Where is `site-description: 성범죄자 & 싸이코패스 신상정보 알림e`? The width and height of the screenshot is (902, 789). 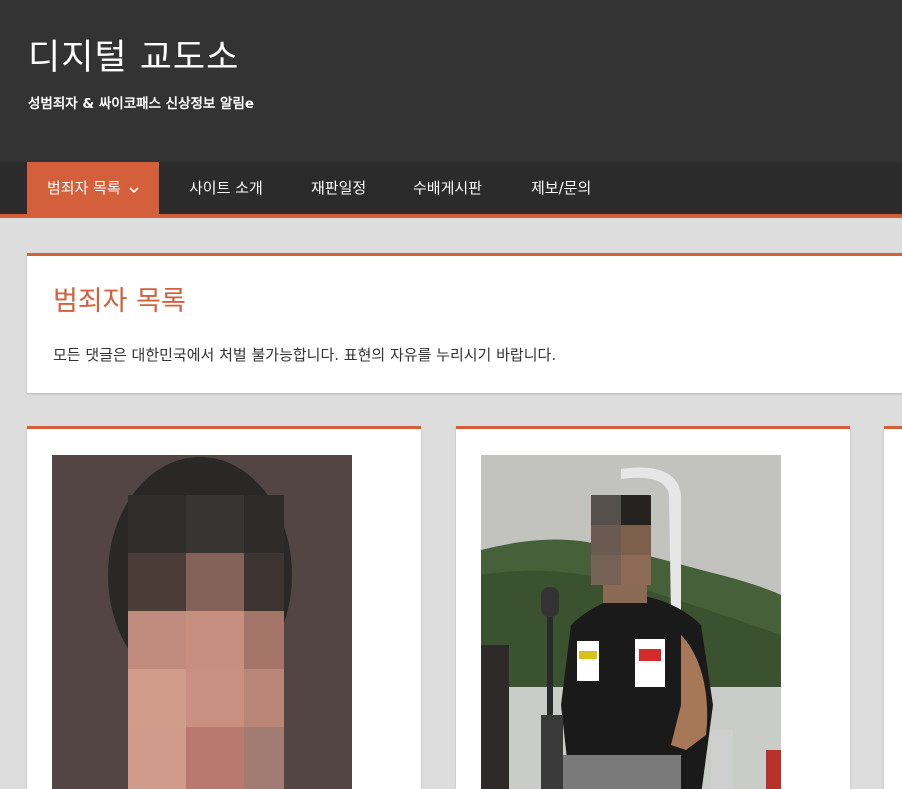
site-description: 성범죄자 & 싸이코패스 신상정보 알림e is located at coordinates (141, 104).